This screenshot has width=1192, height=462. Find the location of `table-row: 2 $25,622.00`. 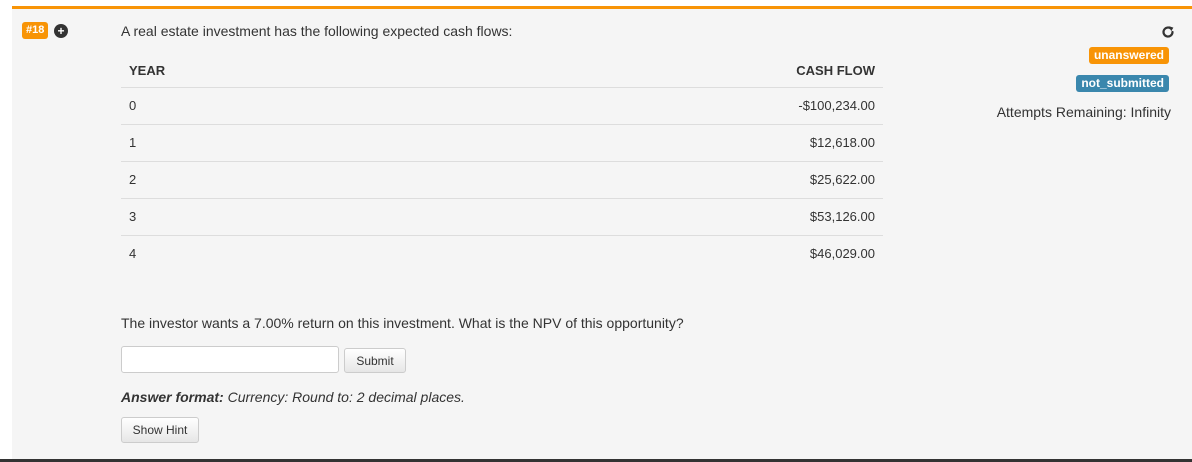

table-row: 2 $25,622.00 is located at coordinates (502, 180).